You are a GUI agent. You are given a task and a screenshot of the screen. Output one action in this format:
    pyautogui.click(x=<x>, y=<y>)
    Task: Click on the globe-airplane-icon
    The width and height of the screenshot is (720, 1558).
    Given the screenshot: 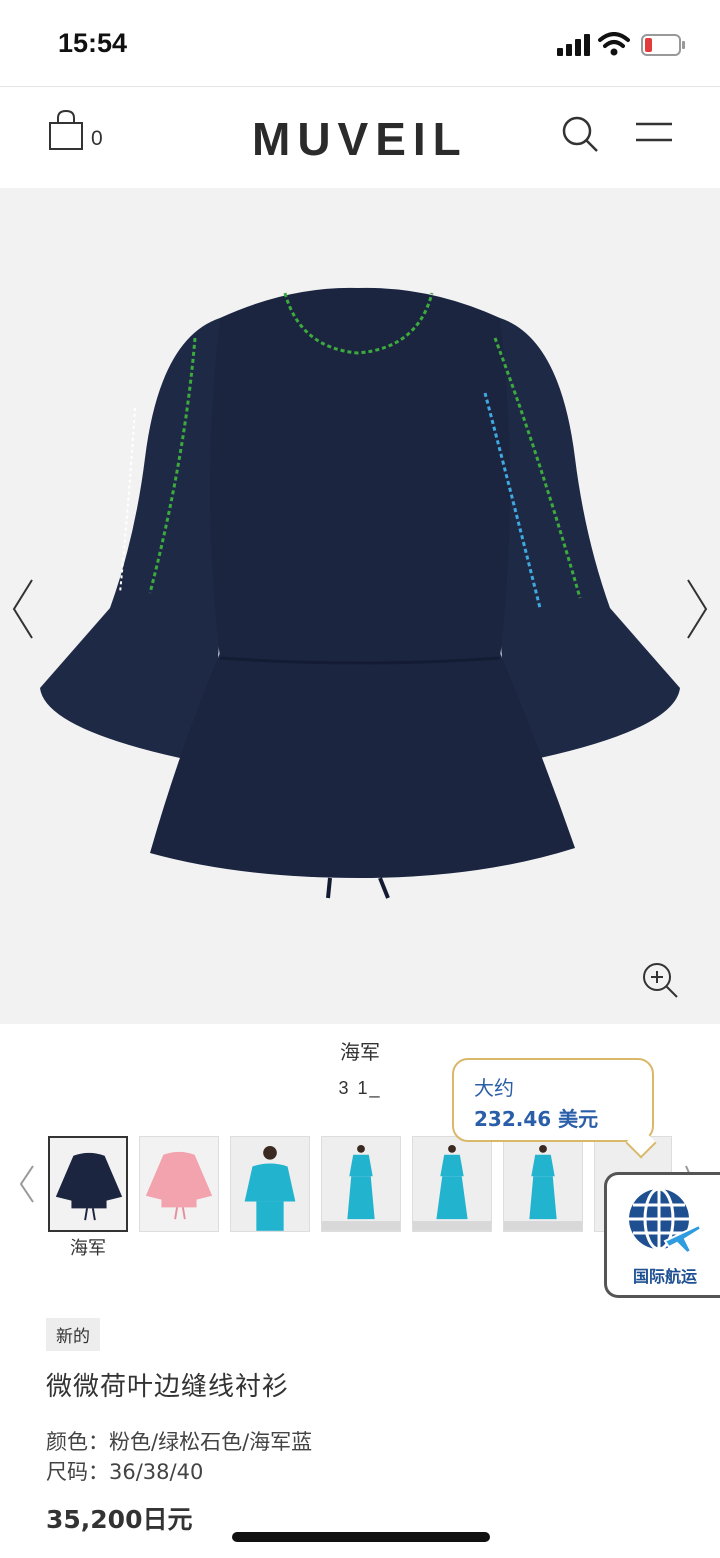 What is the action you would take?
    pyautogui.click(x=665, y=1221)
    